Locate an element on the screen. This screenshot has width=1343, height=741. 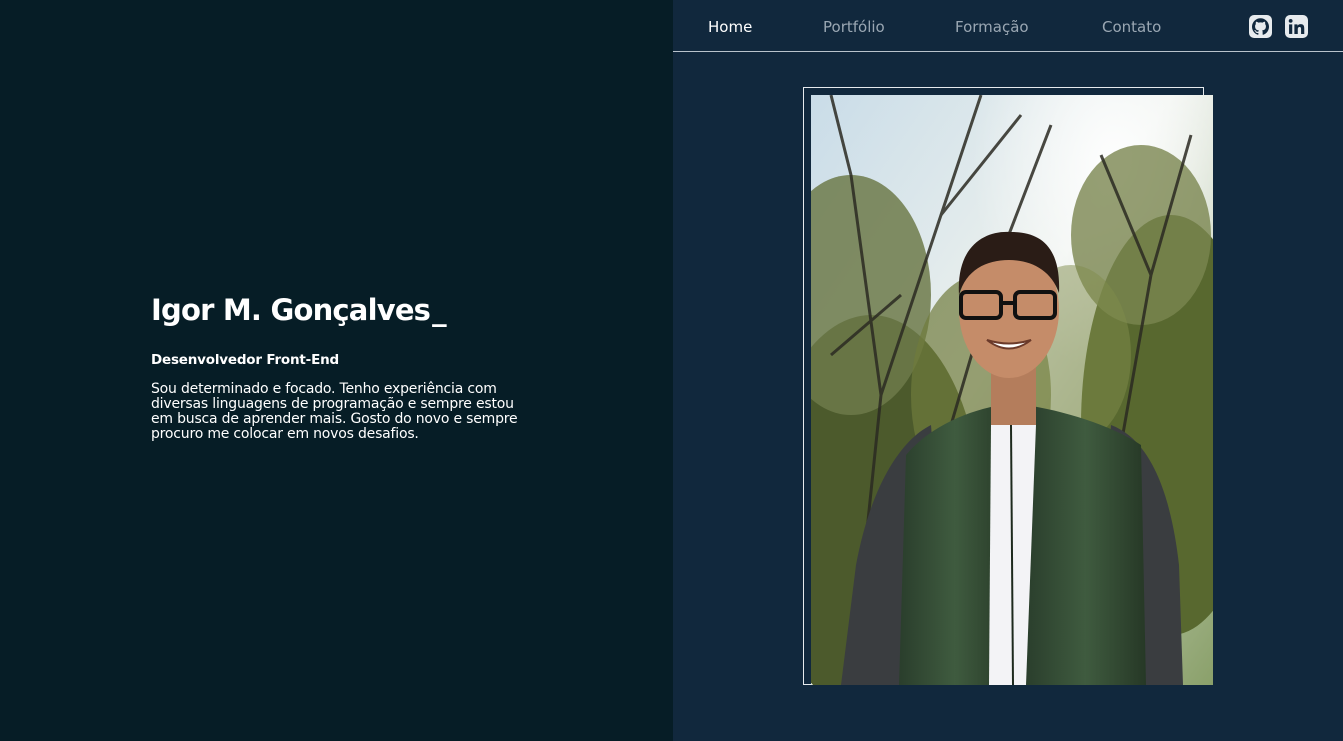
hero-name: Igor M. Gonçalves_ is located at coordinates (341, 310).